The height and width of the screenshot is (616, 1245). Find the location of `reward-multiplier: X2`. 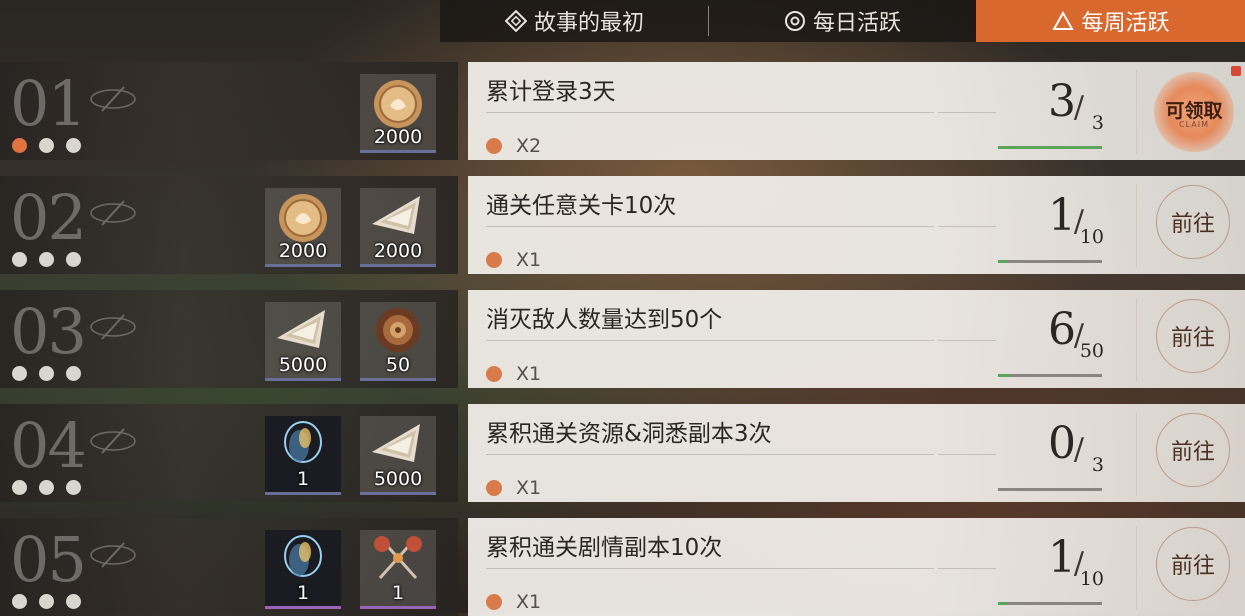

reward-multiplier: X2 is located at coordinates (529, 146).